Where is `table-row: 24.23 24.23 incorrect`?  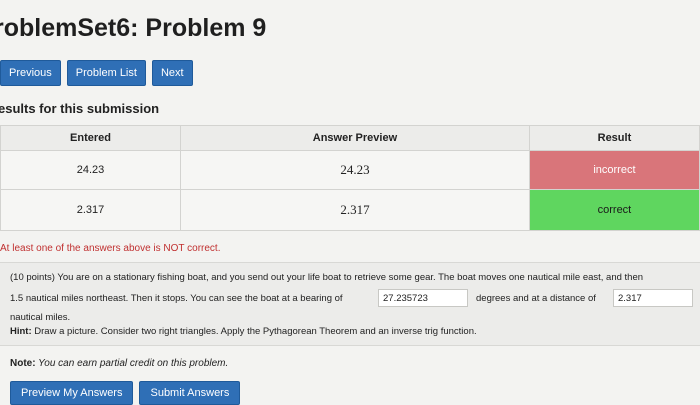
table-row: 24.23 24.23 incorrect is located at coordinates (350, 170).